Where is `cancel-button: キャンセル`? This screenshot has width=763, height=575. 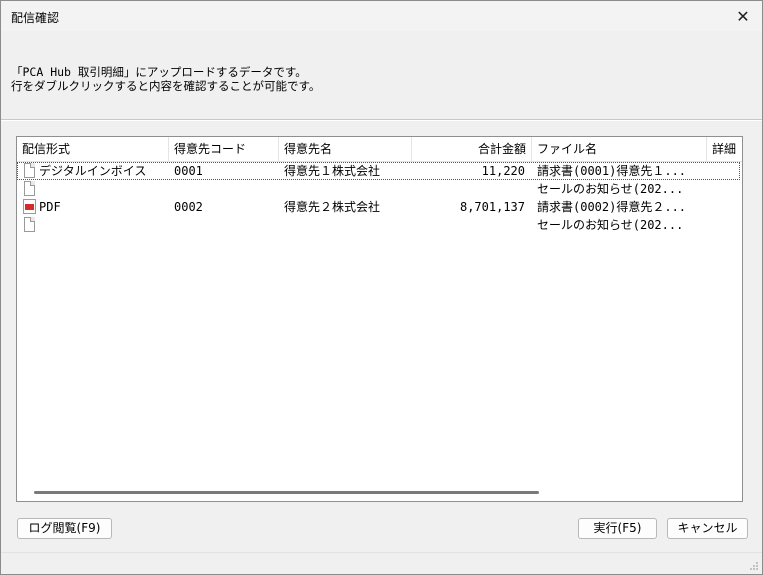
cancel-button: キャンセル is located at coordinates (707, 528).